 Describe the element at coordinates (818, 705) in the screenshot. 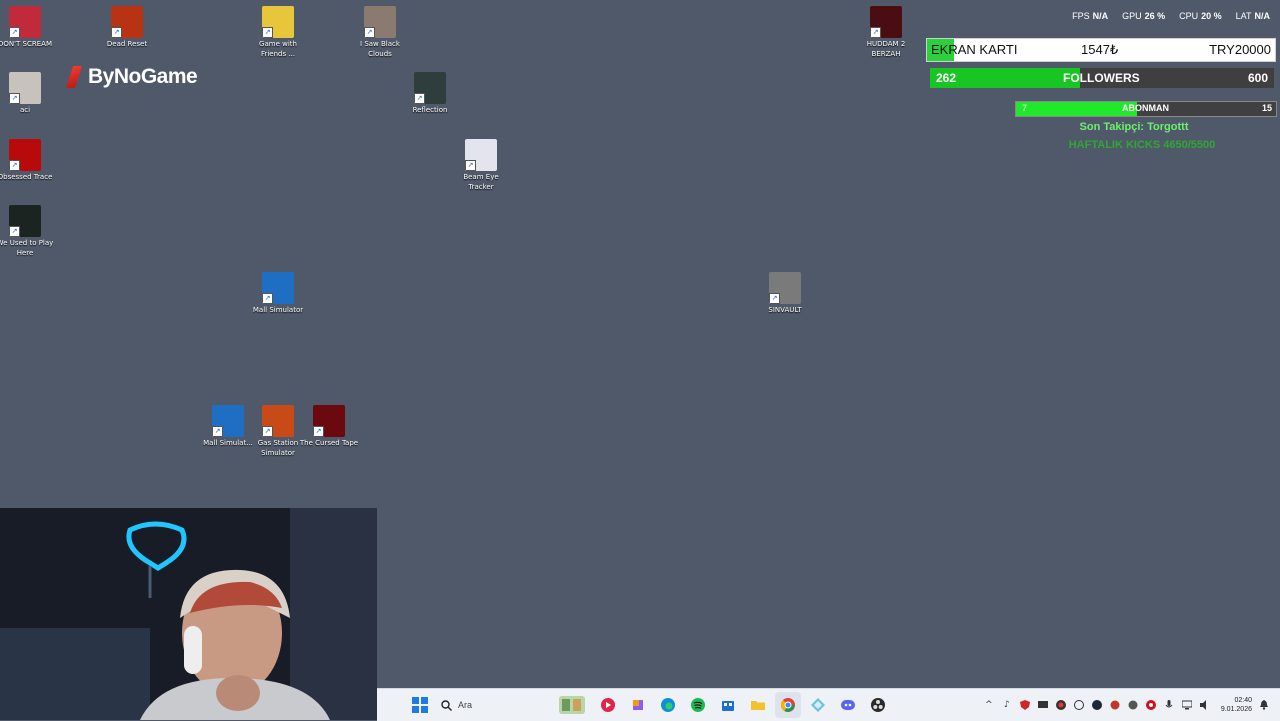

I see `network-tool-icon` at that location.